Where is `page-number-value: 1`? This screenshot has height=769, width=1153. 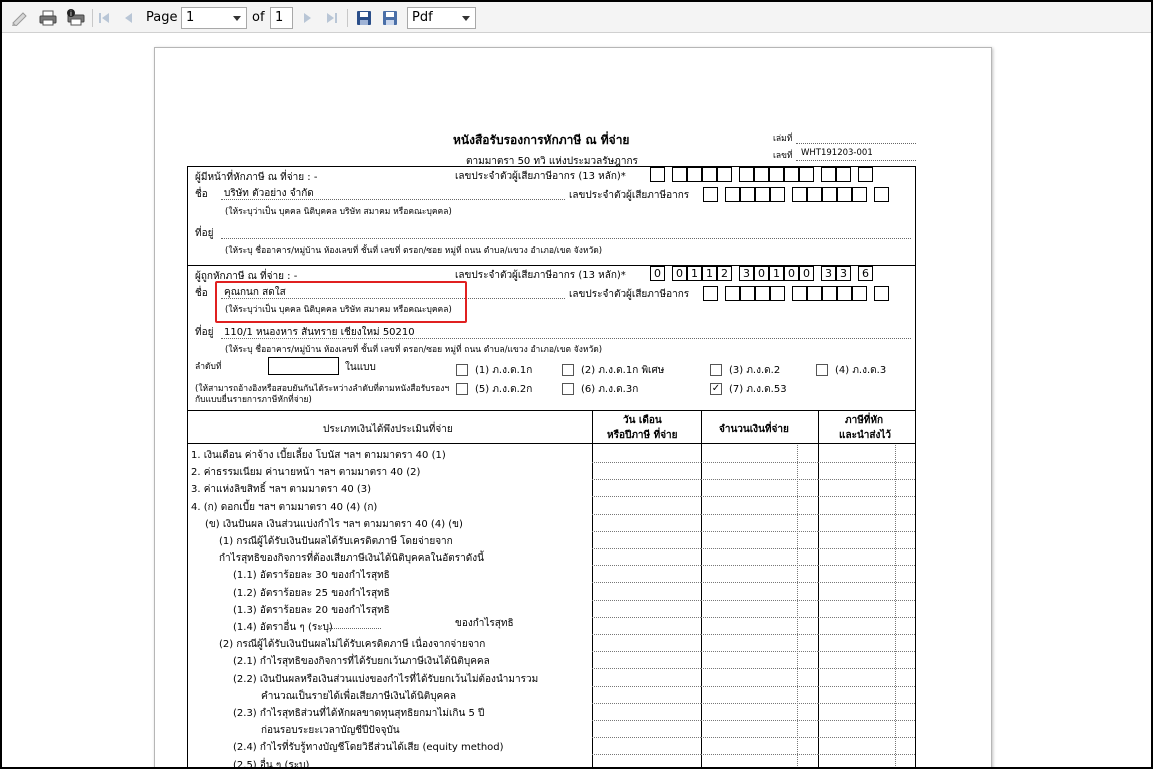
page-number-value: 1 is located at coordinates (190, 17).